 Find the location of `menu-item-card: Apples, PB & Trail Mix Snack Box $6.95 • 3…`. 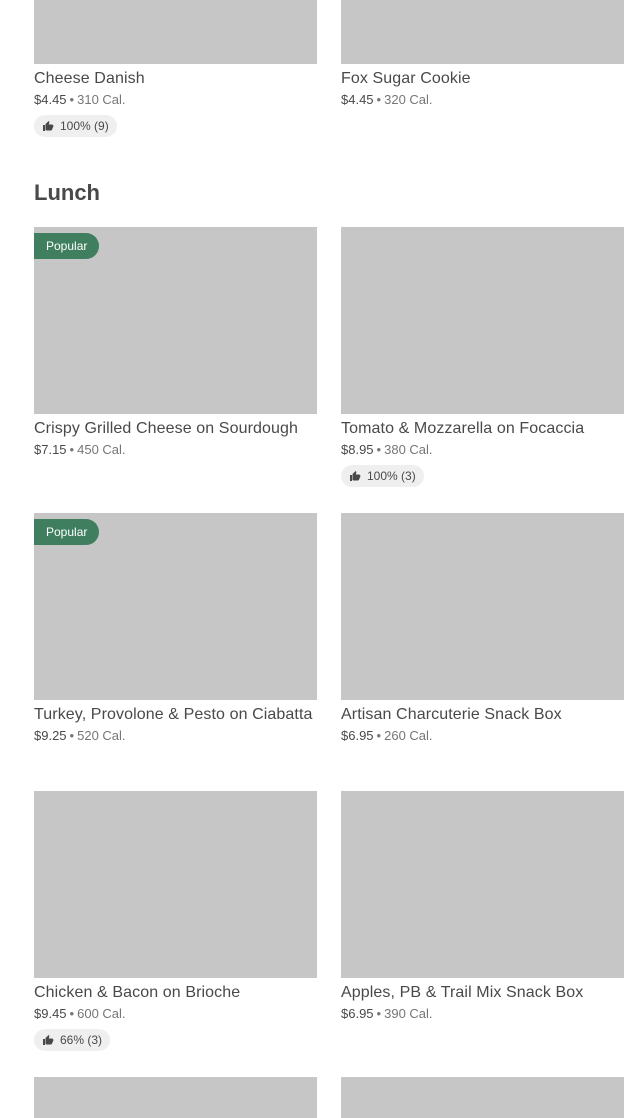

menu-item-card: Apples, PB & Trail Mix Snack Box $6.95 • 3… is located at coordinates (482, 906).